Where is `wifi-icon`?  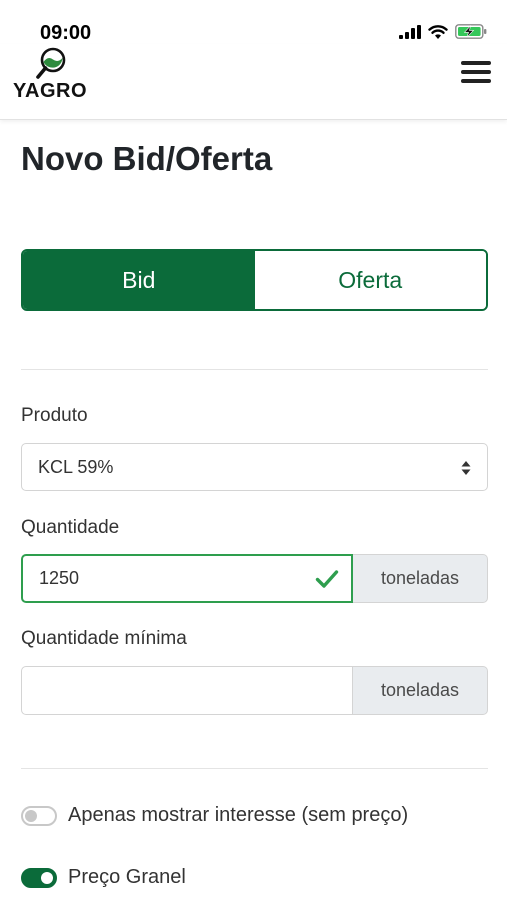
wifi-icon is located at coordinates (438, 32).